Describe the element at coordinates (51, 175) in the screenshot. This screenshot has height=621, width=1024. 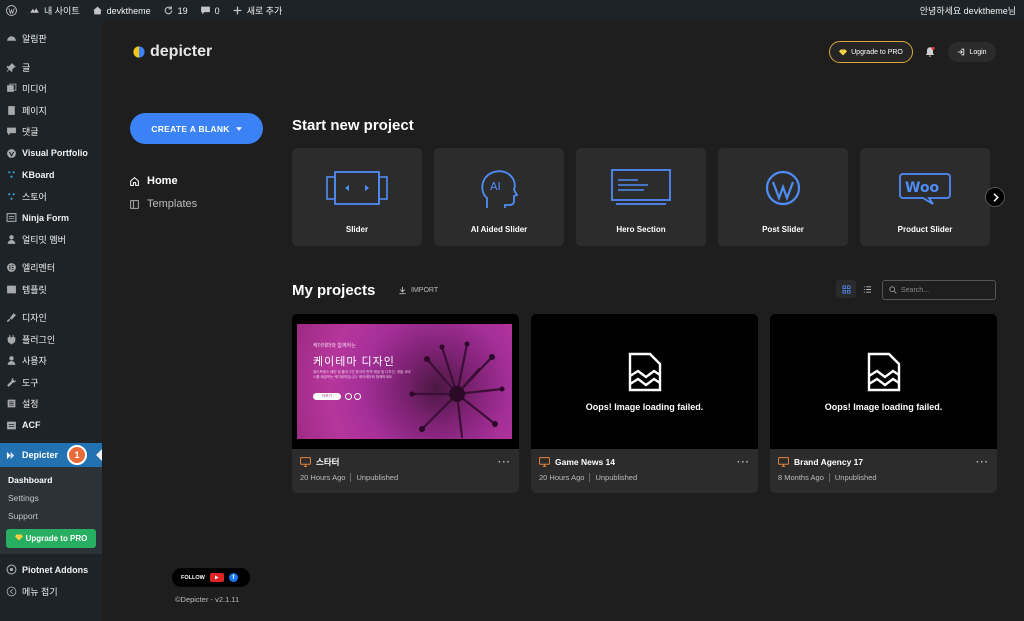
I see `menu-item-kboard: KBoard` at that location.